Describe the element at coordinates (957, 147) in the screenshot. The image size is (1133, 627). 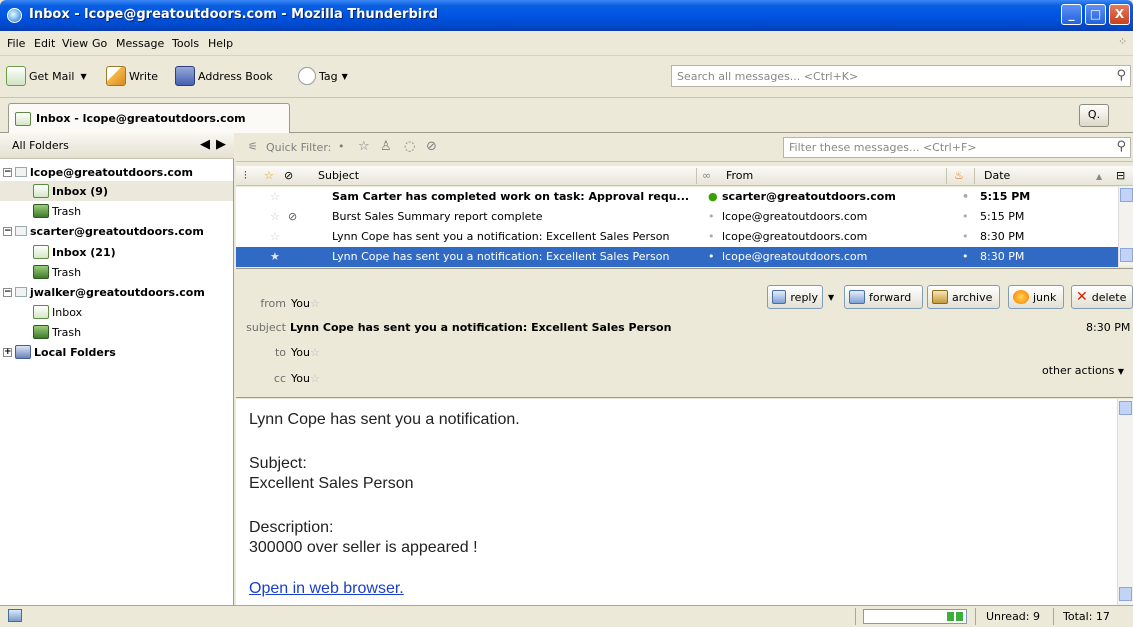
I see `filter-messages-input: Filter these messages... <Ctrl+F> ⚲` at that location.